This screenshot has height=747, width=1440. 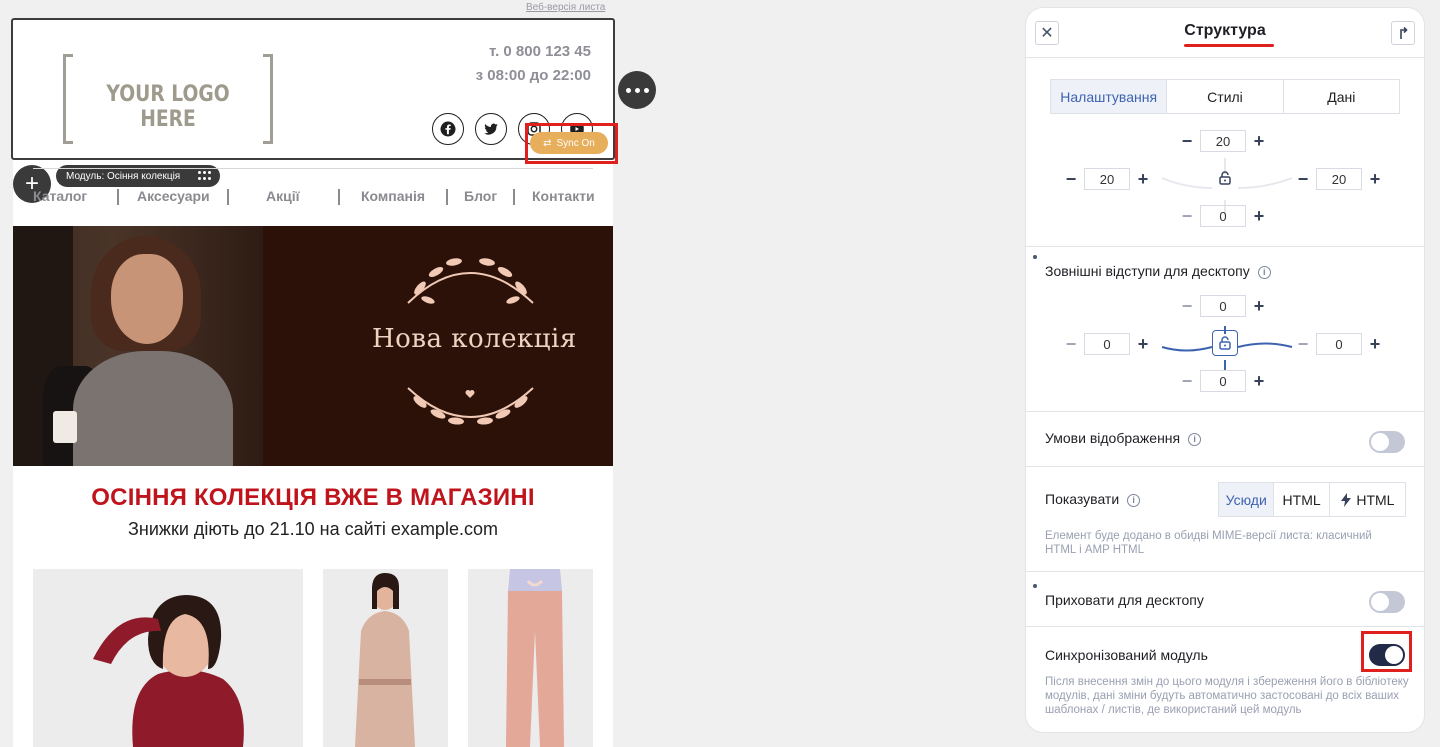 I want to click on nav-divider, so click(x=313, y=168).